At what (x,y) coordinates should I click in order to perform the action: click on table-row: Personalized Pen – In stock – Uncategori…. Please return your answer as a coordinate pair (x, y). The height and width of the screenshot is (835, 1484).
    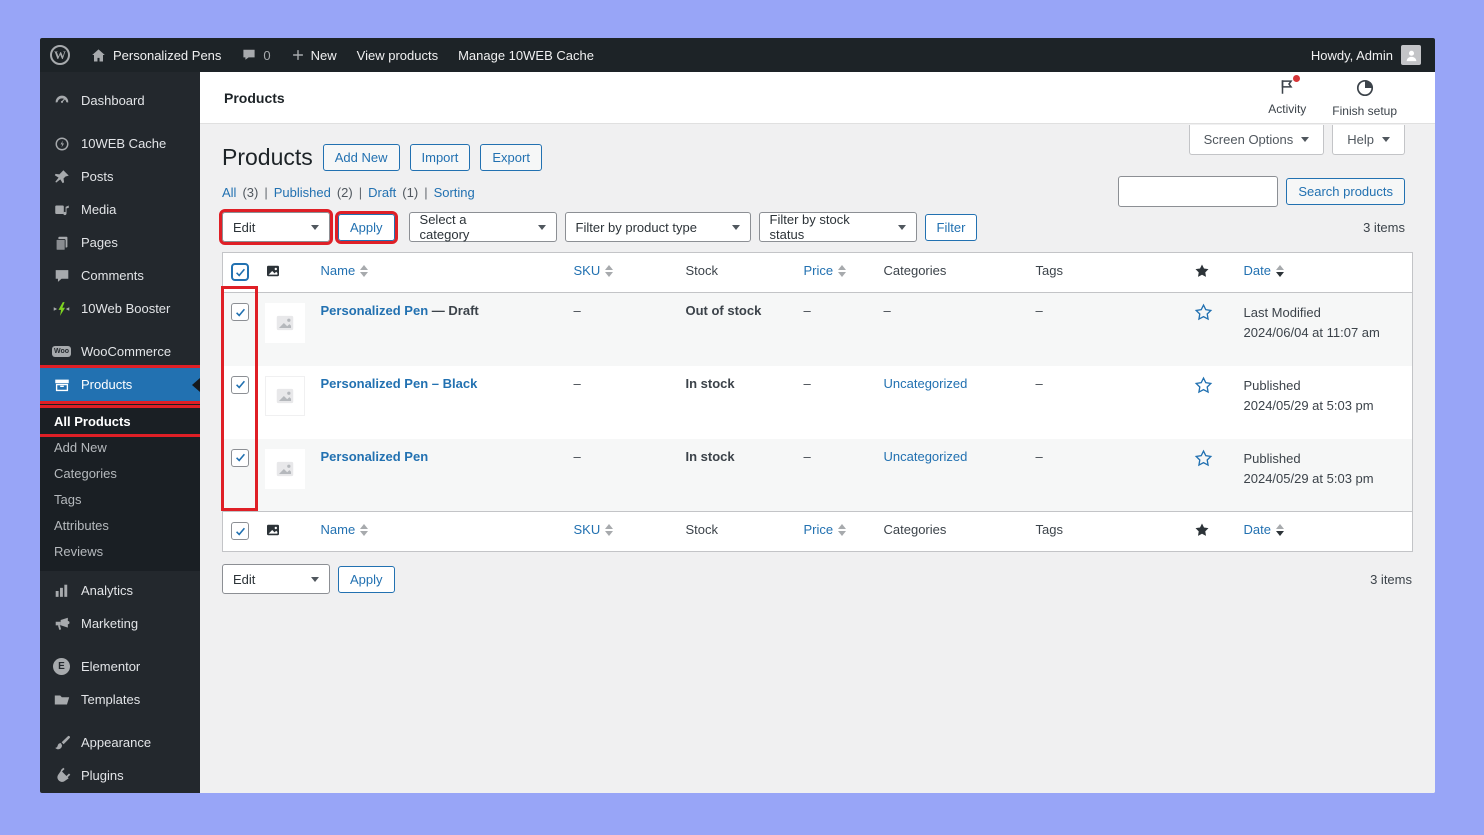
    Looking at the image, I should click on (817, 475).